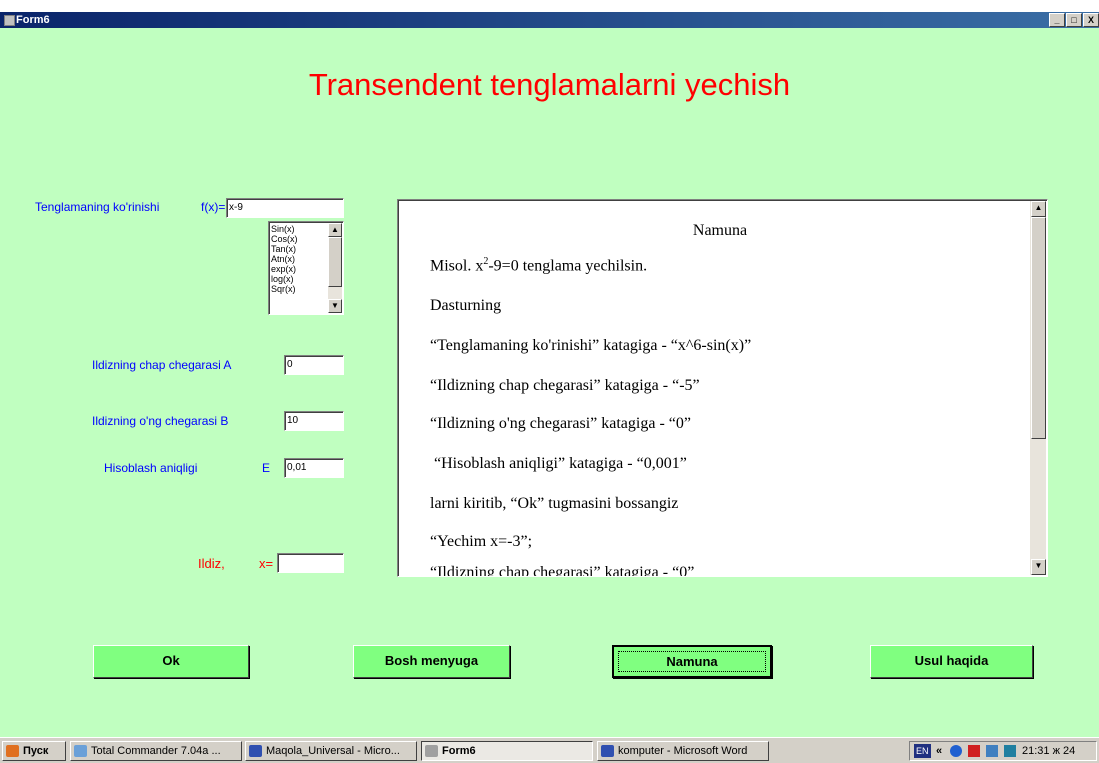 This screenshot has width=1099, height=763. Describe the element at coordinates (459, 751) in the screenshot. I see `taskbar-item-label: Form6` at that location.